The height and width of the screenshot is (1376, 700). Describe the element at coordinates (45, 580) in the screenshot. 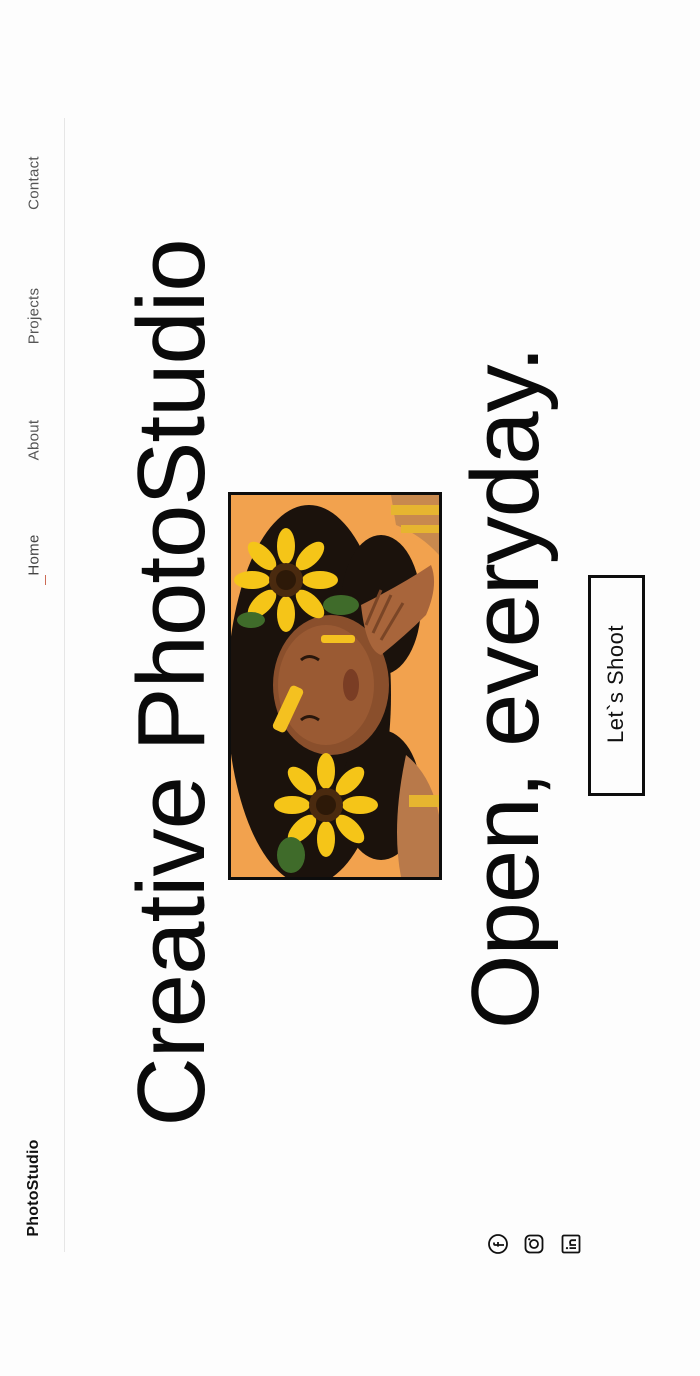

I see `nav-active-indicator` at that location.